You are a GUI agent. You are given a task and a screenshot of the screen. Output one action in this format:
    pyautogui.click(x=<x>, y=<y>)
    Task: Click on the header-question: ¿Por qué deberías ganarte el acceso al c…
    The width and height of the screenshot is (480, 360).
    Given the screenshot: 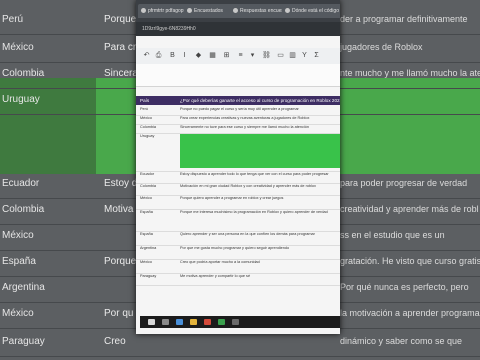 What is the action you would take?
    pyautogui.click(x=260, y=100)
    